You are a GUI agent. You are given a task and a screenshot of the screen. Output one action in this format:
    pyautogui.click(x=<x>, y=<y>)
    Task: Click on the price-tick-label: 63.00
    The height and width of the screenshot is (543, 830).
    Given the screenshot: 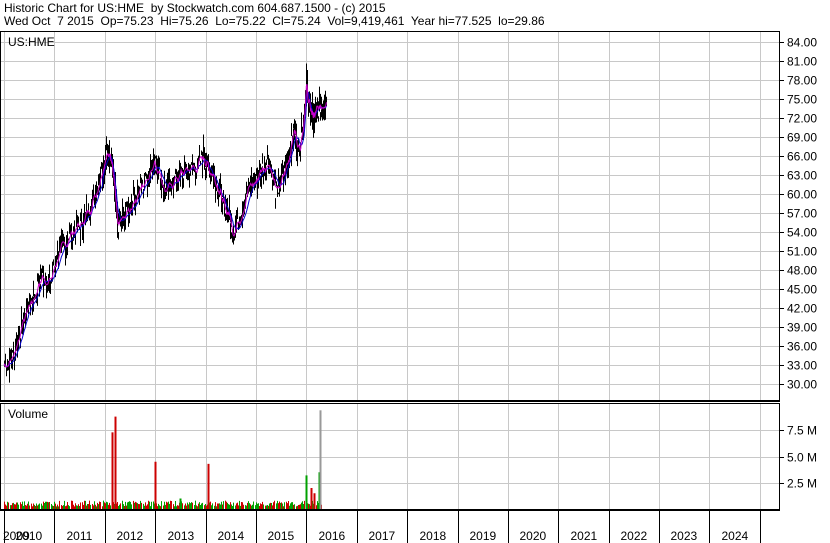 What is the action you would take?
    pyautogui.click(x=802, y=176)
    